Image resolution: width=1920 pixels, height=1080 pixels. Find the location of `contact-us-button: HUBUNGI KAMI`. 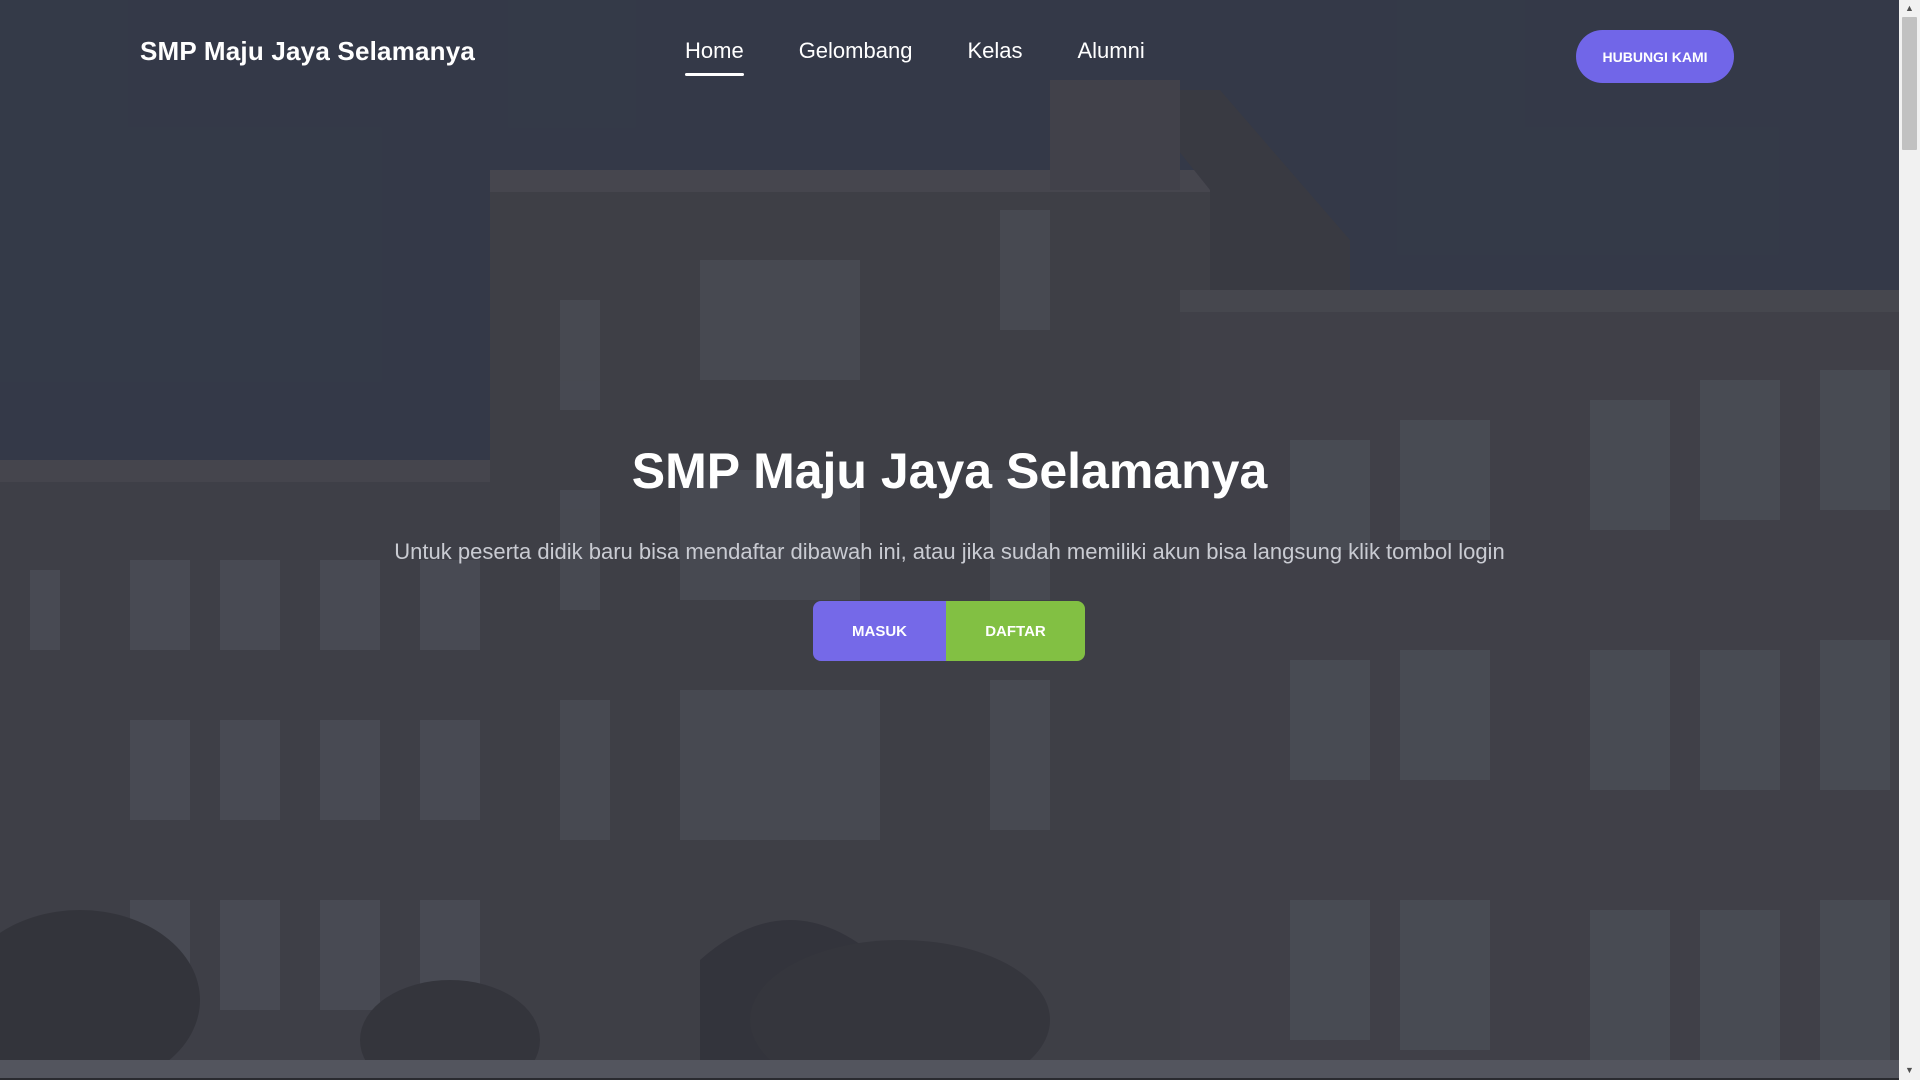

contact-us-button: HUBUNGI KAMI is located at coordinates (1655, 56).